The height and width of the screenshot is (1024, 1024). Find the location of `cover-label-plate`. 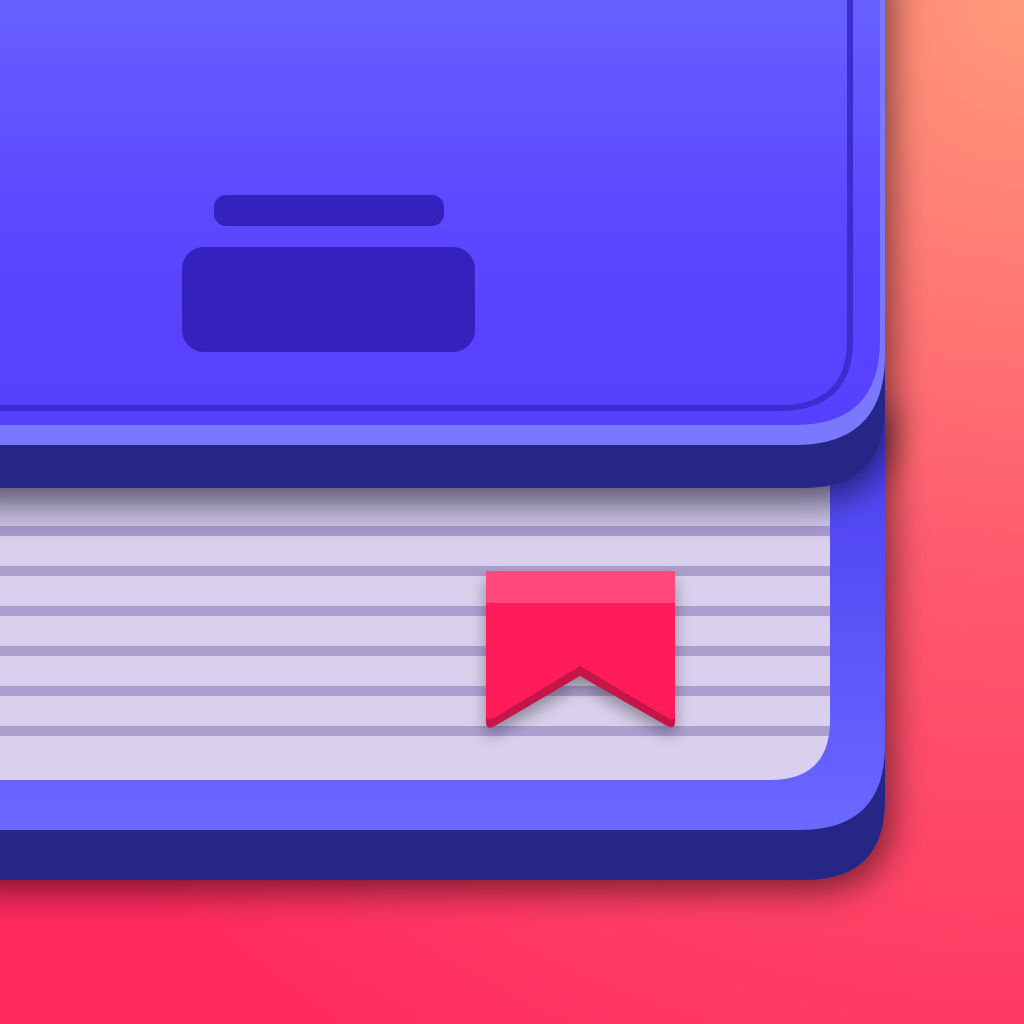

cover-label-plate is located at coordinates (328, 299).